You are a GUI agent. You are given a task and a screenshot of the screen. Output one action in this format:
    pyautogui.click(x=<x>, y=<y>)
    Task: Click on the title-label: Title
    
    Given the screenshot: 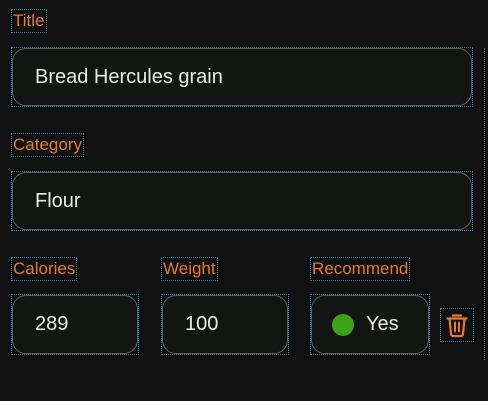 What is the action you would take?
    pyautogui.click(x=29, y=21)
    